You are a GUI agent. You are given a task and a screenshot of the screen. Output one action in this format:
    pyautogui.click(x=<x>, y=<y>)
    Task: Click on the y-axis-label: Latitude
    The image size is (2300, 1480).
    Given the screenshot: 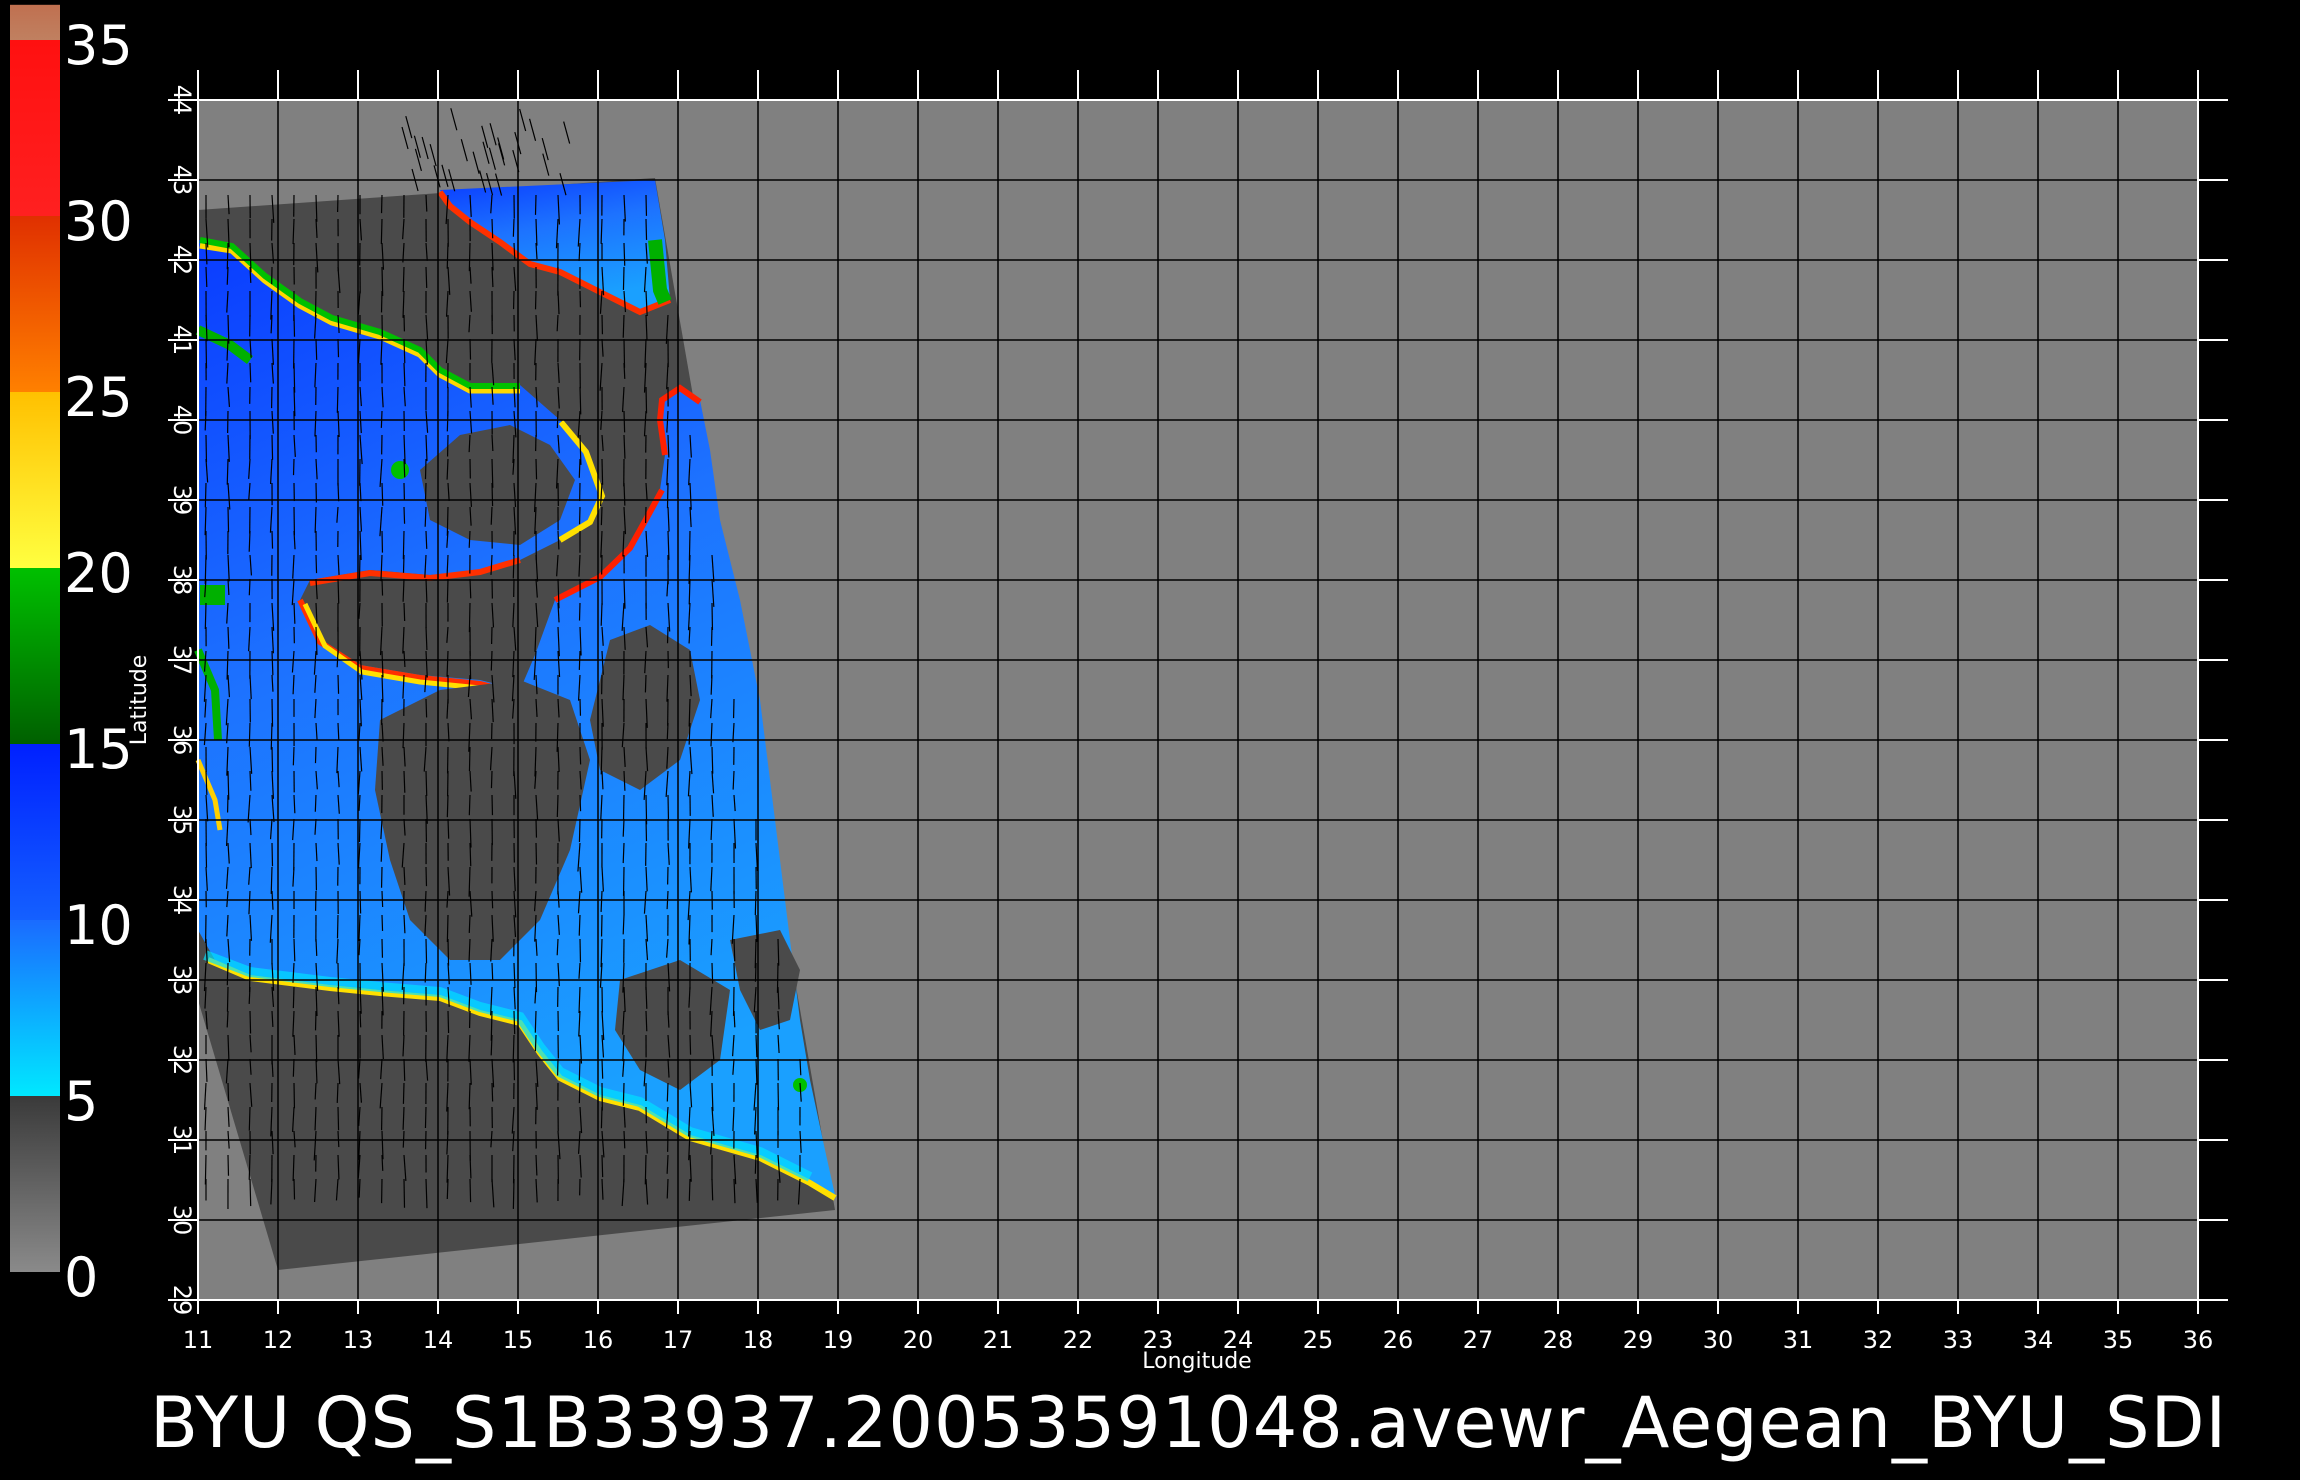 What is the action you would take?
    pyautogui.click(x=139, y=700)
    